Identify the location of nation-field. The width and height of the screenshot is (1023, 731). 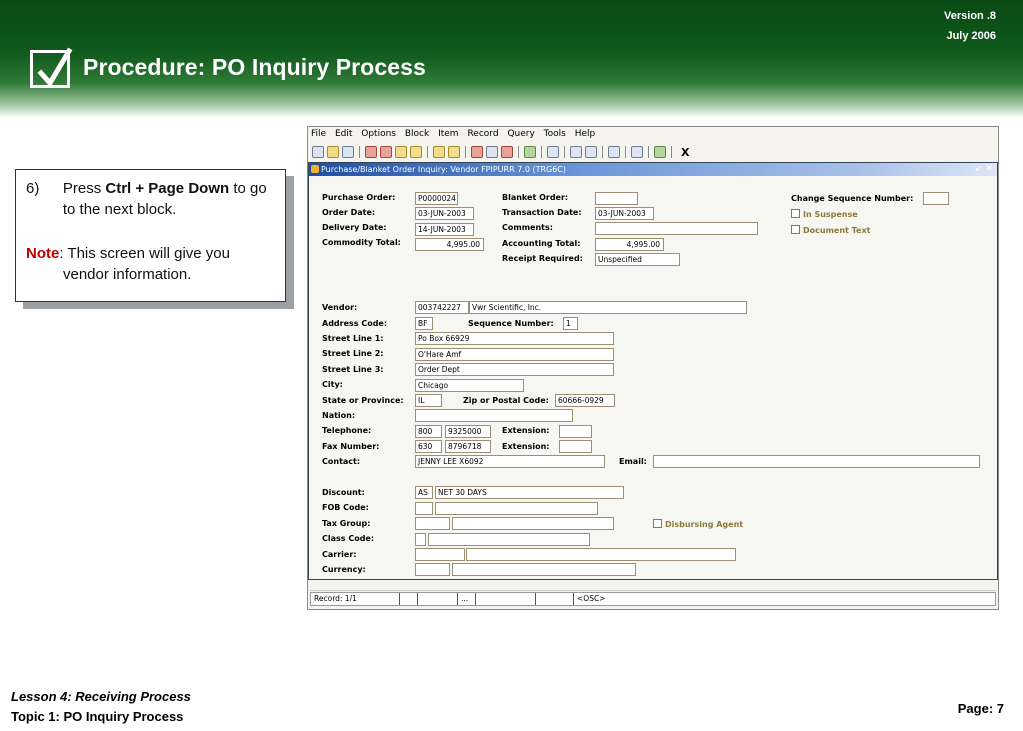
(494, 415).